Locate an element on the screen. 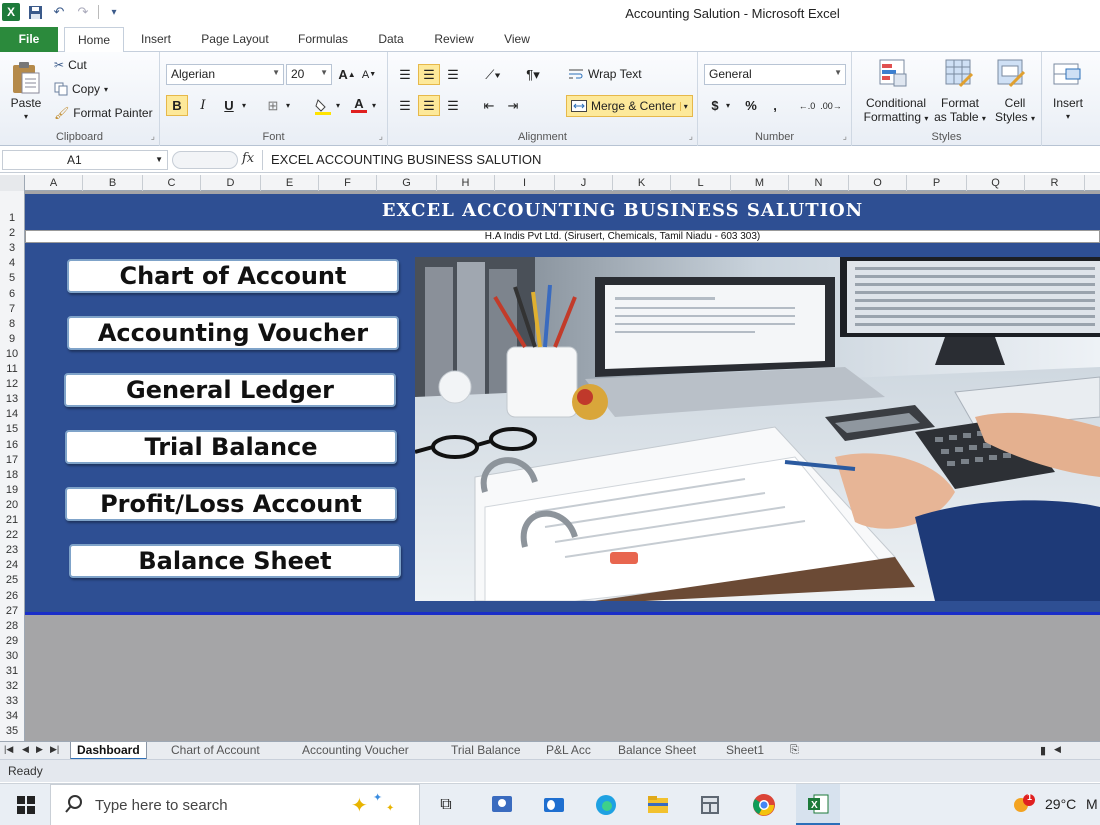 This screenshot has height=825, width=1100. column-header: R is located at coordinates (1055, 183).